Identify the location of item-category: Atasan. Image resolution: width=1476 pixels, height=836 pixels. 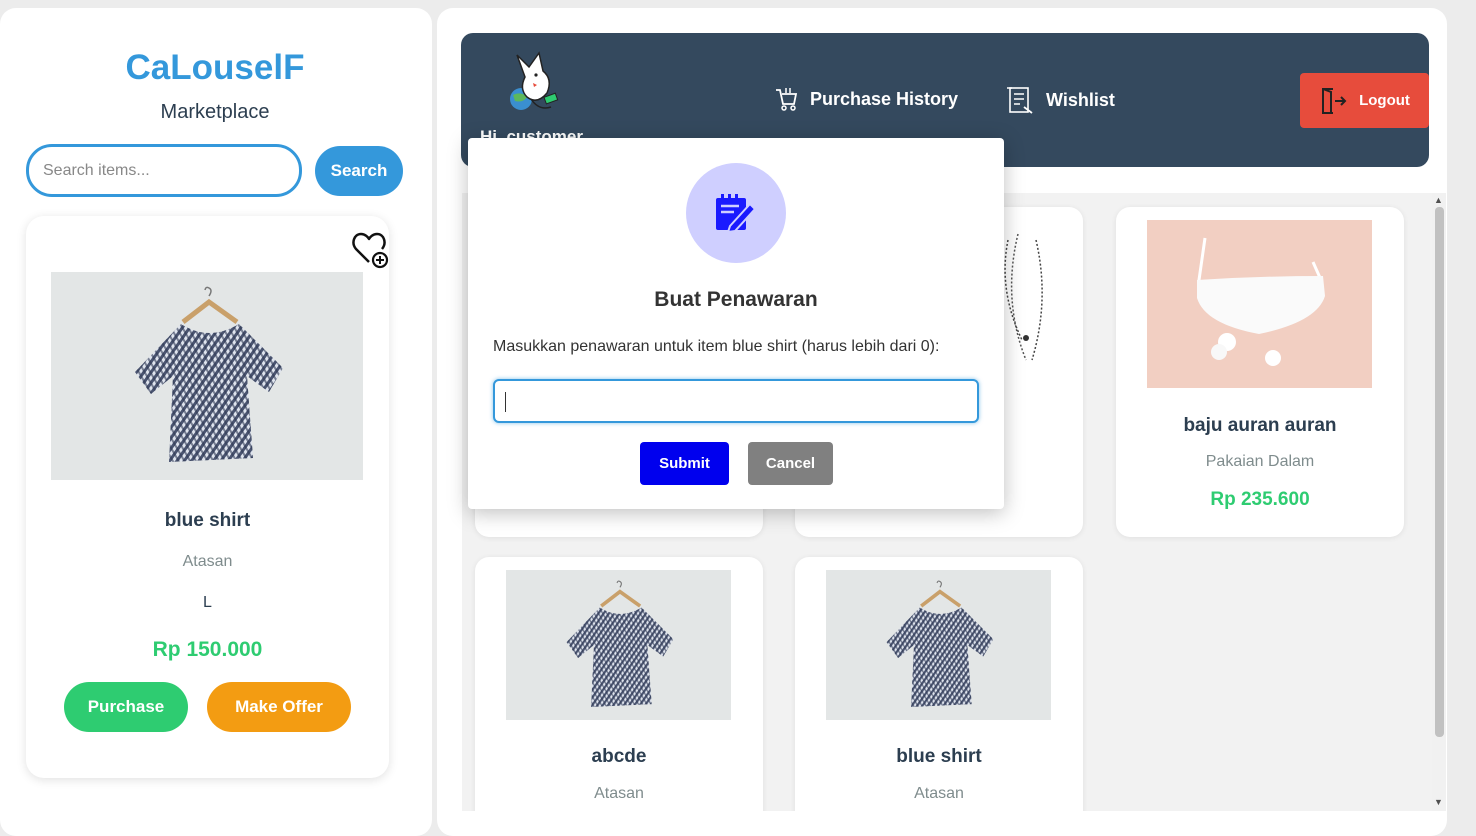
(207, 561).